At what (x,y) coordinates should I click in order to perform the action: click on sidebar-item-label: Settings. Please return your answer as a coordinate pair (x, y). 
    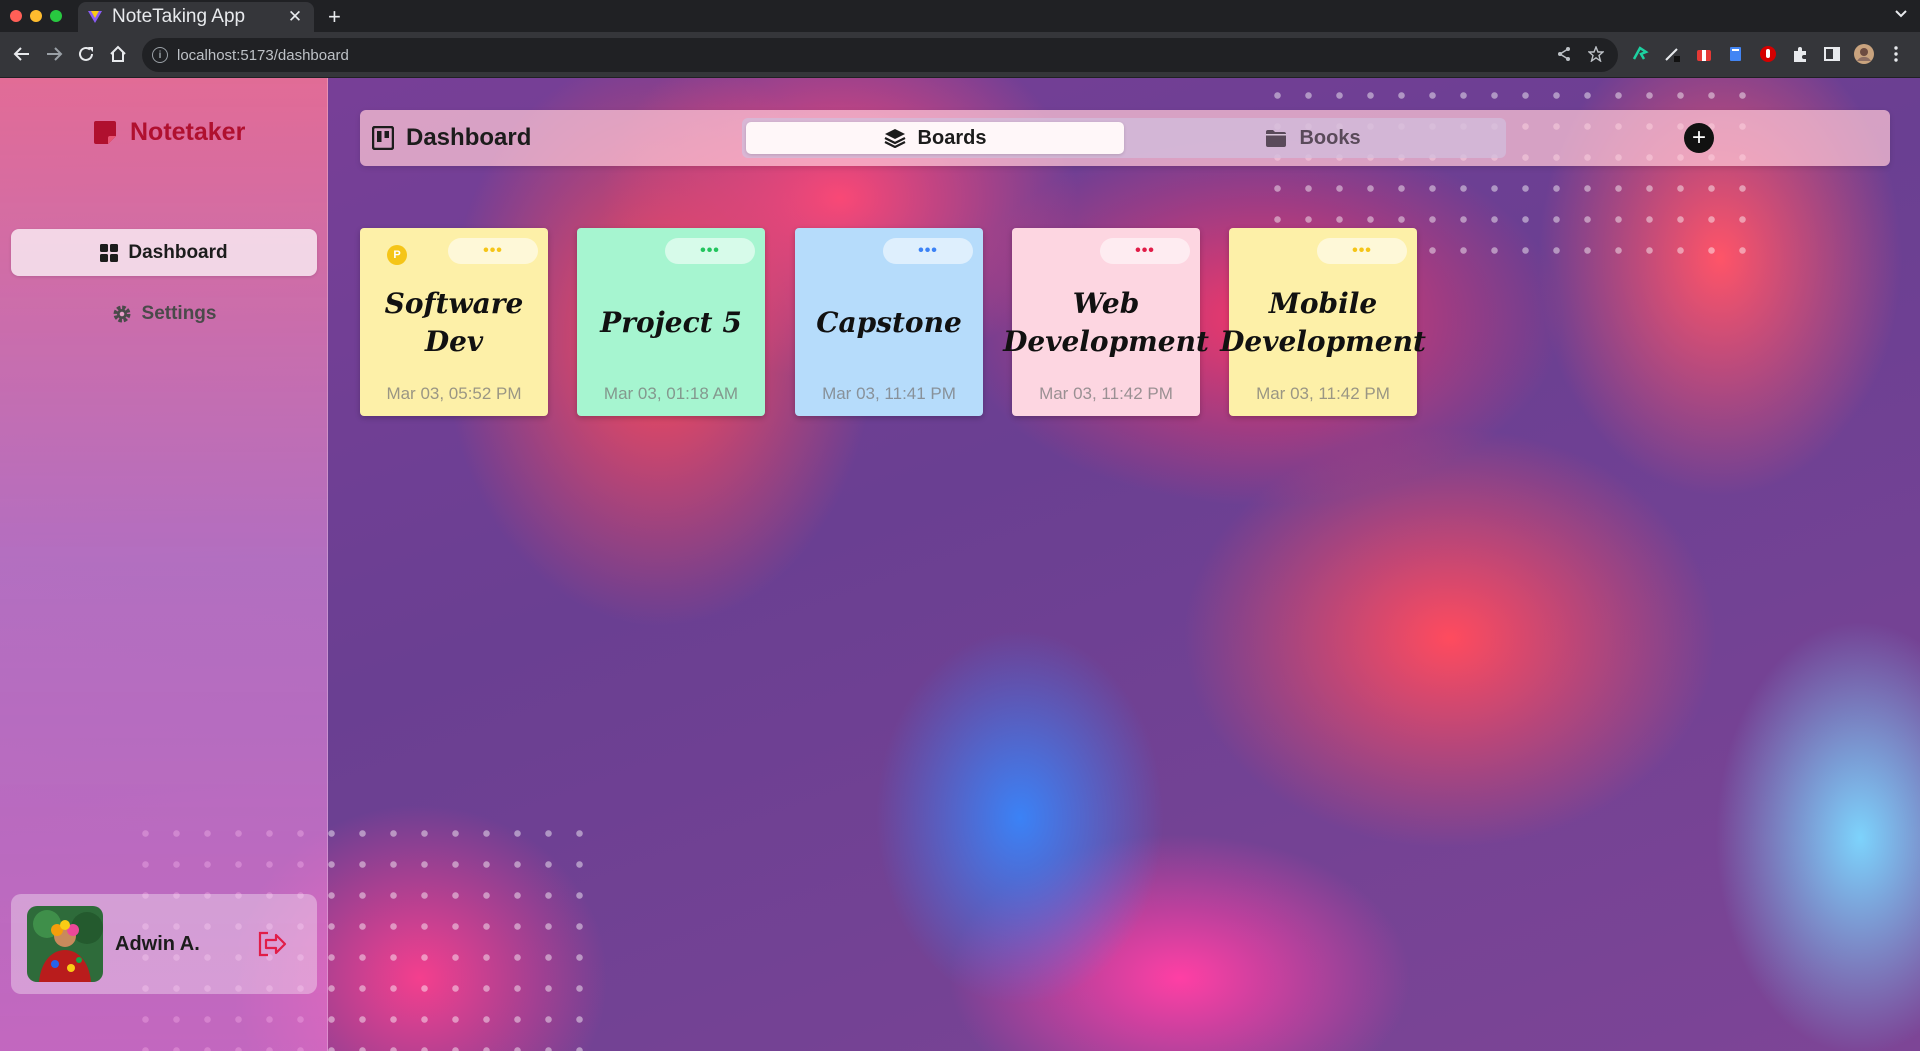
    Looking at the image, I should click on (179, 313).